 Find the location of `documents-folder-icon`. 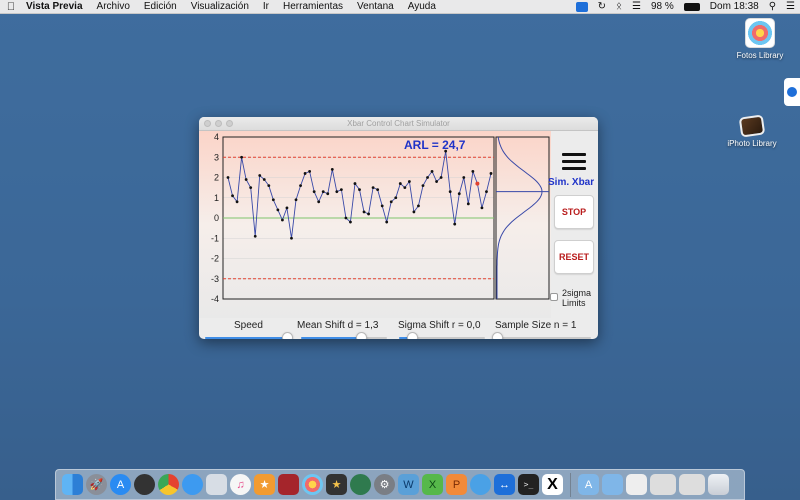

documents-folder-icon is located at coordinates (612, 484).